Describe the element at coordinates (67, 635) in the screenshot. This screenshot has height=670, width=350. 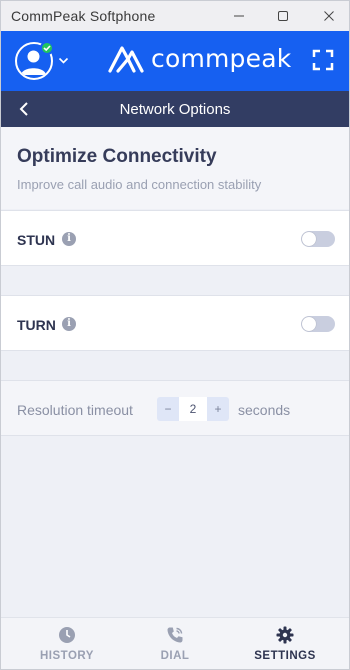
I see `clock-icon` at that location.